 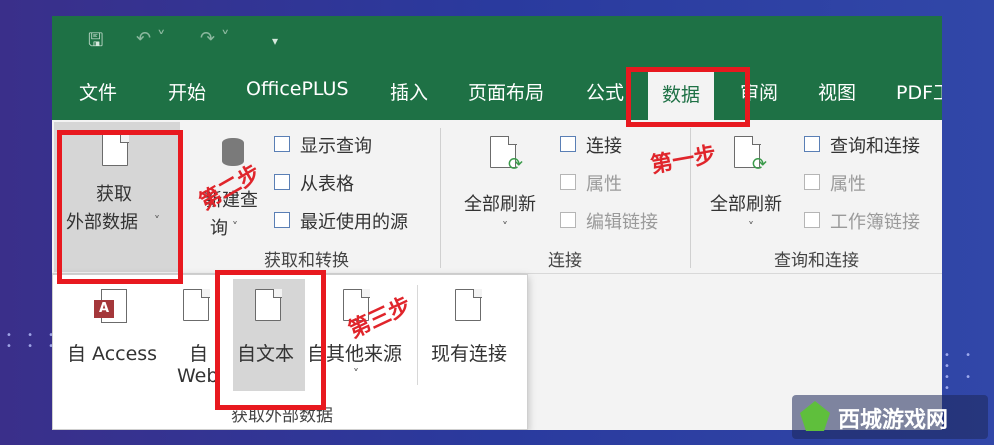 What do you see at coordinates (837, 91) in the screenshot?
I see `tab-view: 视图` at bounding box center [837, 91].